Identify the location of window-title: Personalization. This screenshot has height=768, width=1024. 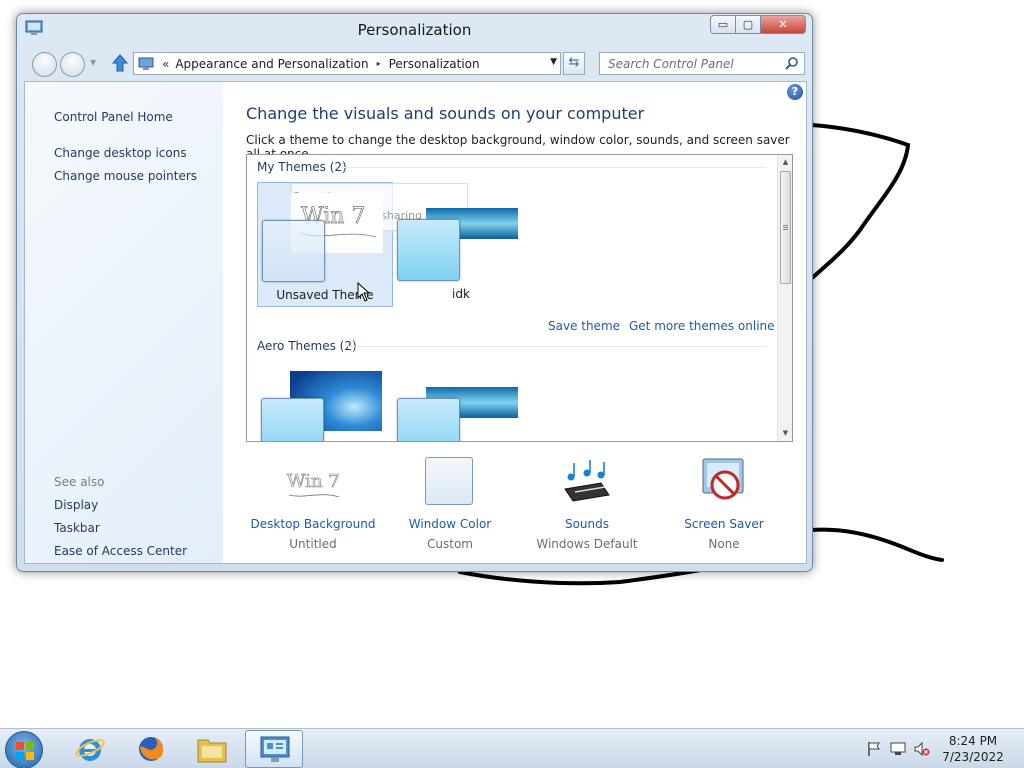
(414, 30).